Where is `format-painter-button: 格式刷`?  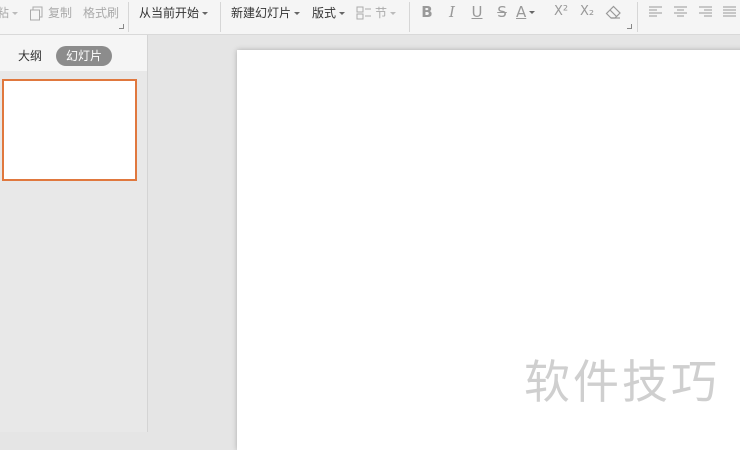
format-painter-button: 格式刷 is located at coordinates (101, 13).